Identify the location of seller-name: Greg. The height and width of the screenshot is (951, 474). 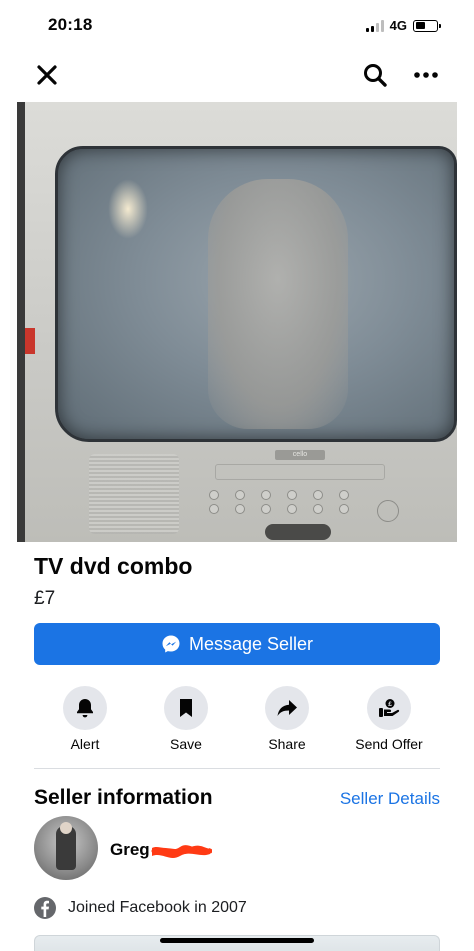
(130, 850).